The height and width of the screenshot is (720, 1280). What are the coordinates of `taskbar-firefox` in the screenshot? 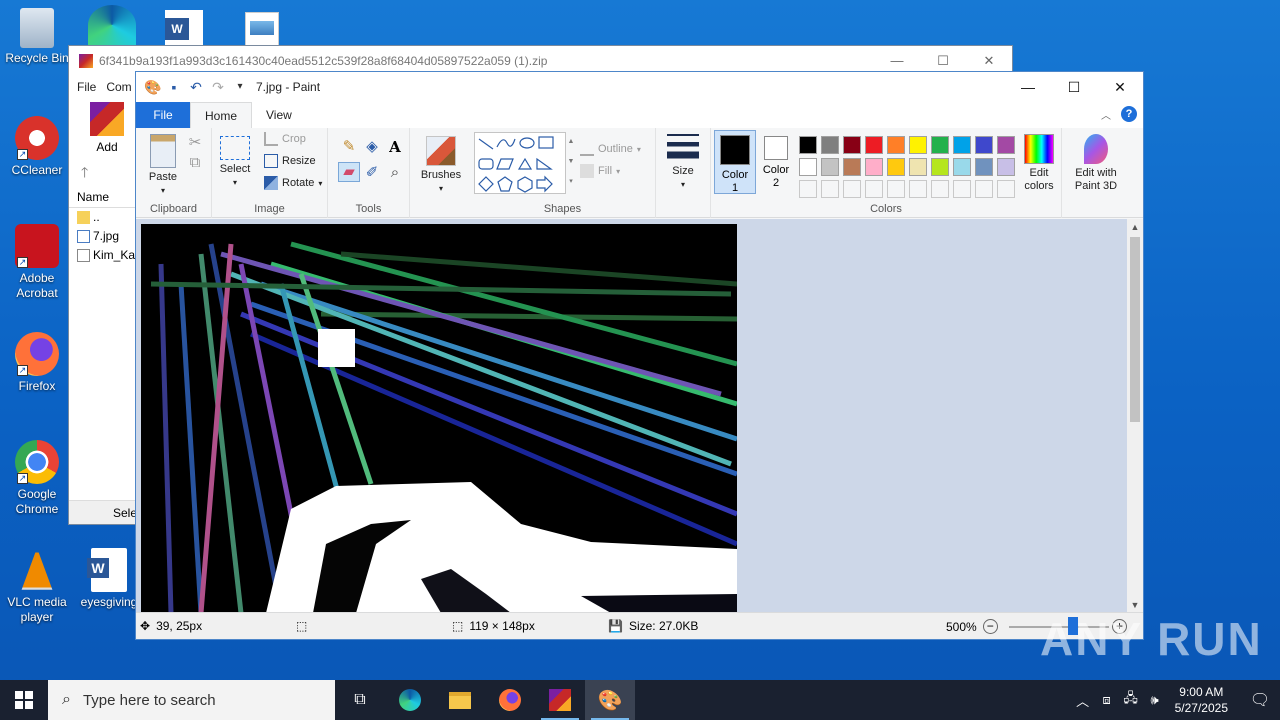 It's located at (510, 700).